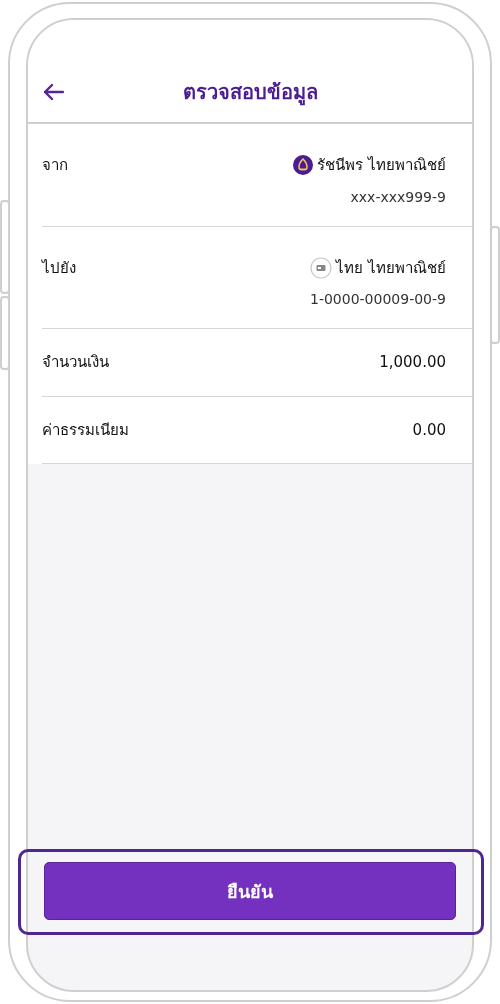 The height and width of the screenshot is (1004, 500). Describe the element at coordinates (391, 268) in the screenshot. I see `account-name: ไทย ไทยพาณิชย์` at that location.